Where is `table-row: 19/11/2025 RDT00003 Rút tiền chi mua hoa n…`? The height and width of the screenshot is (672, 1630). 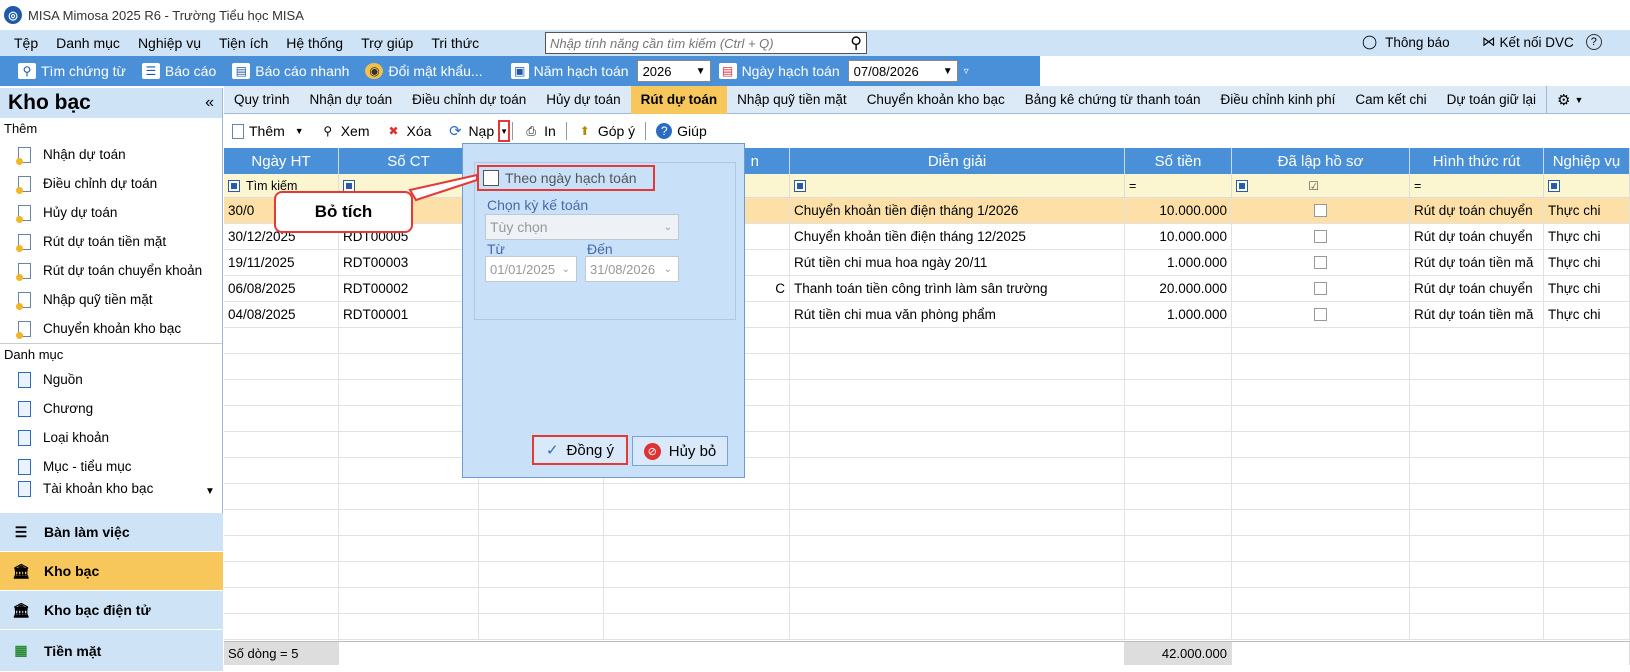
table-row: 19/11/2025 RDT00003 Rút tiền chi mua hoa n… is located at coordinates (927, 263).